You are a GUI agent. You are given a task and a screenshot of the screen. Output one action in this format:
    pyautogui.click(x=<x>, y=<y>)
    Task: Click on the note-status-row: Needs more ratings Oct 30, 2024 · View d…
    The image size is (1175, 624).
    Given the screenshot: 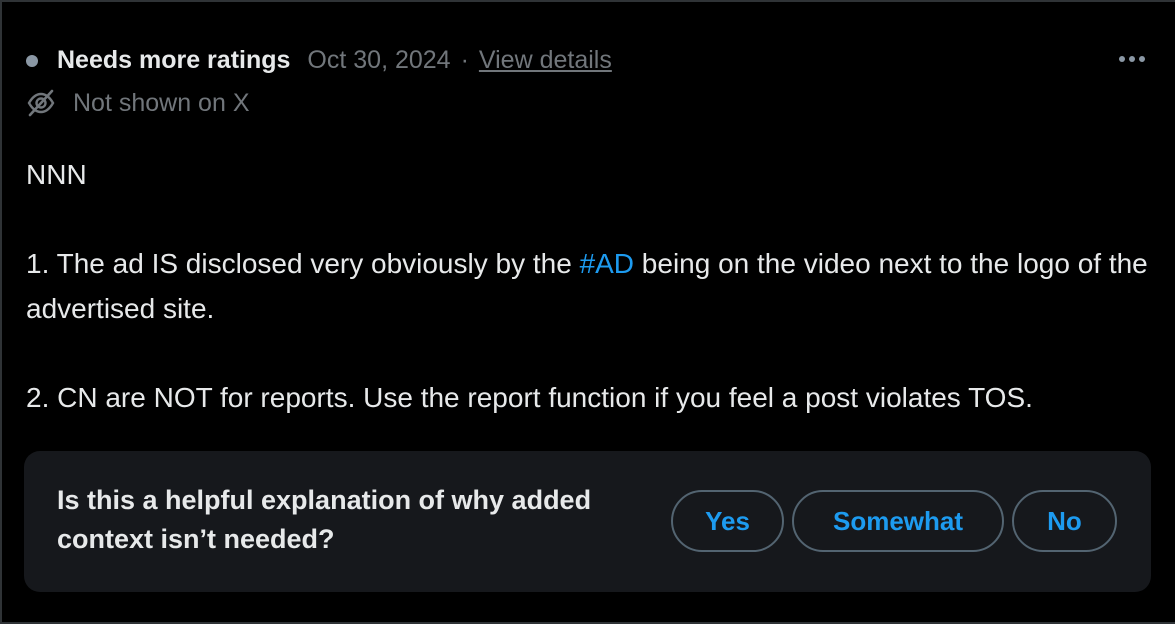 What is the action you would take?
    pyautogui.click(x=319, y=60)
    